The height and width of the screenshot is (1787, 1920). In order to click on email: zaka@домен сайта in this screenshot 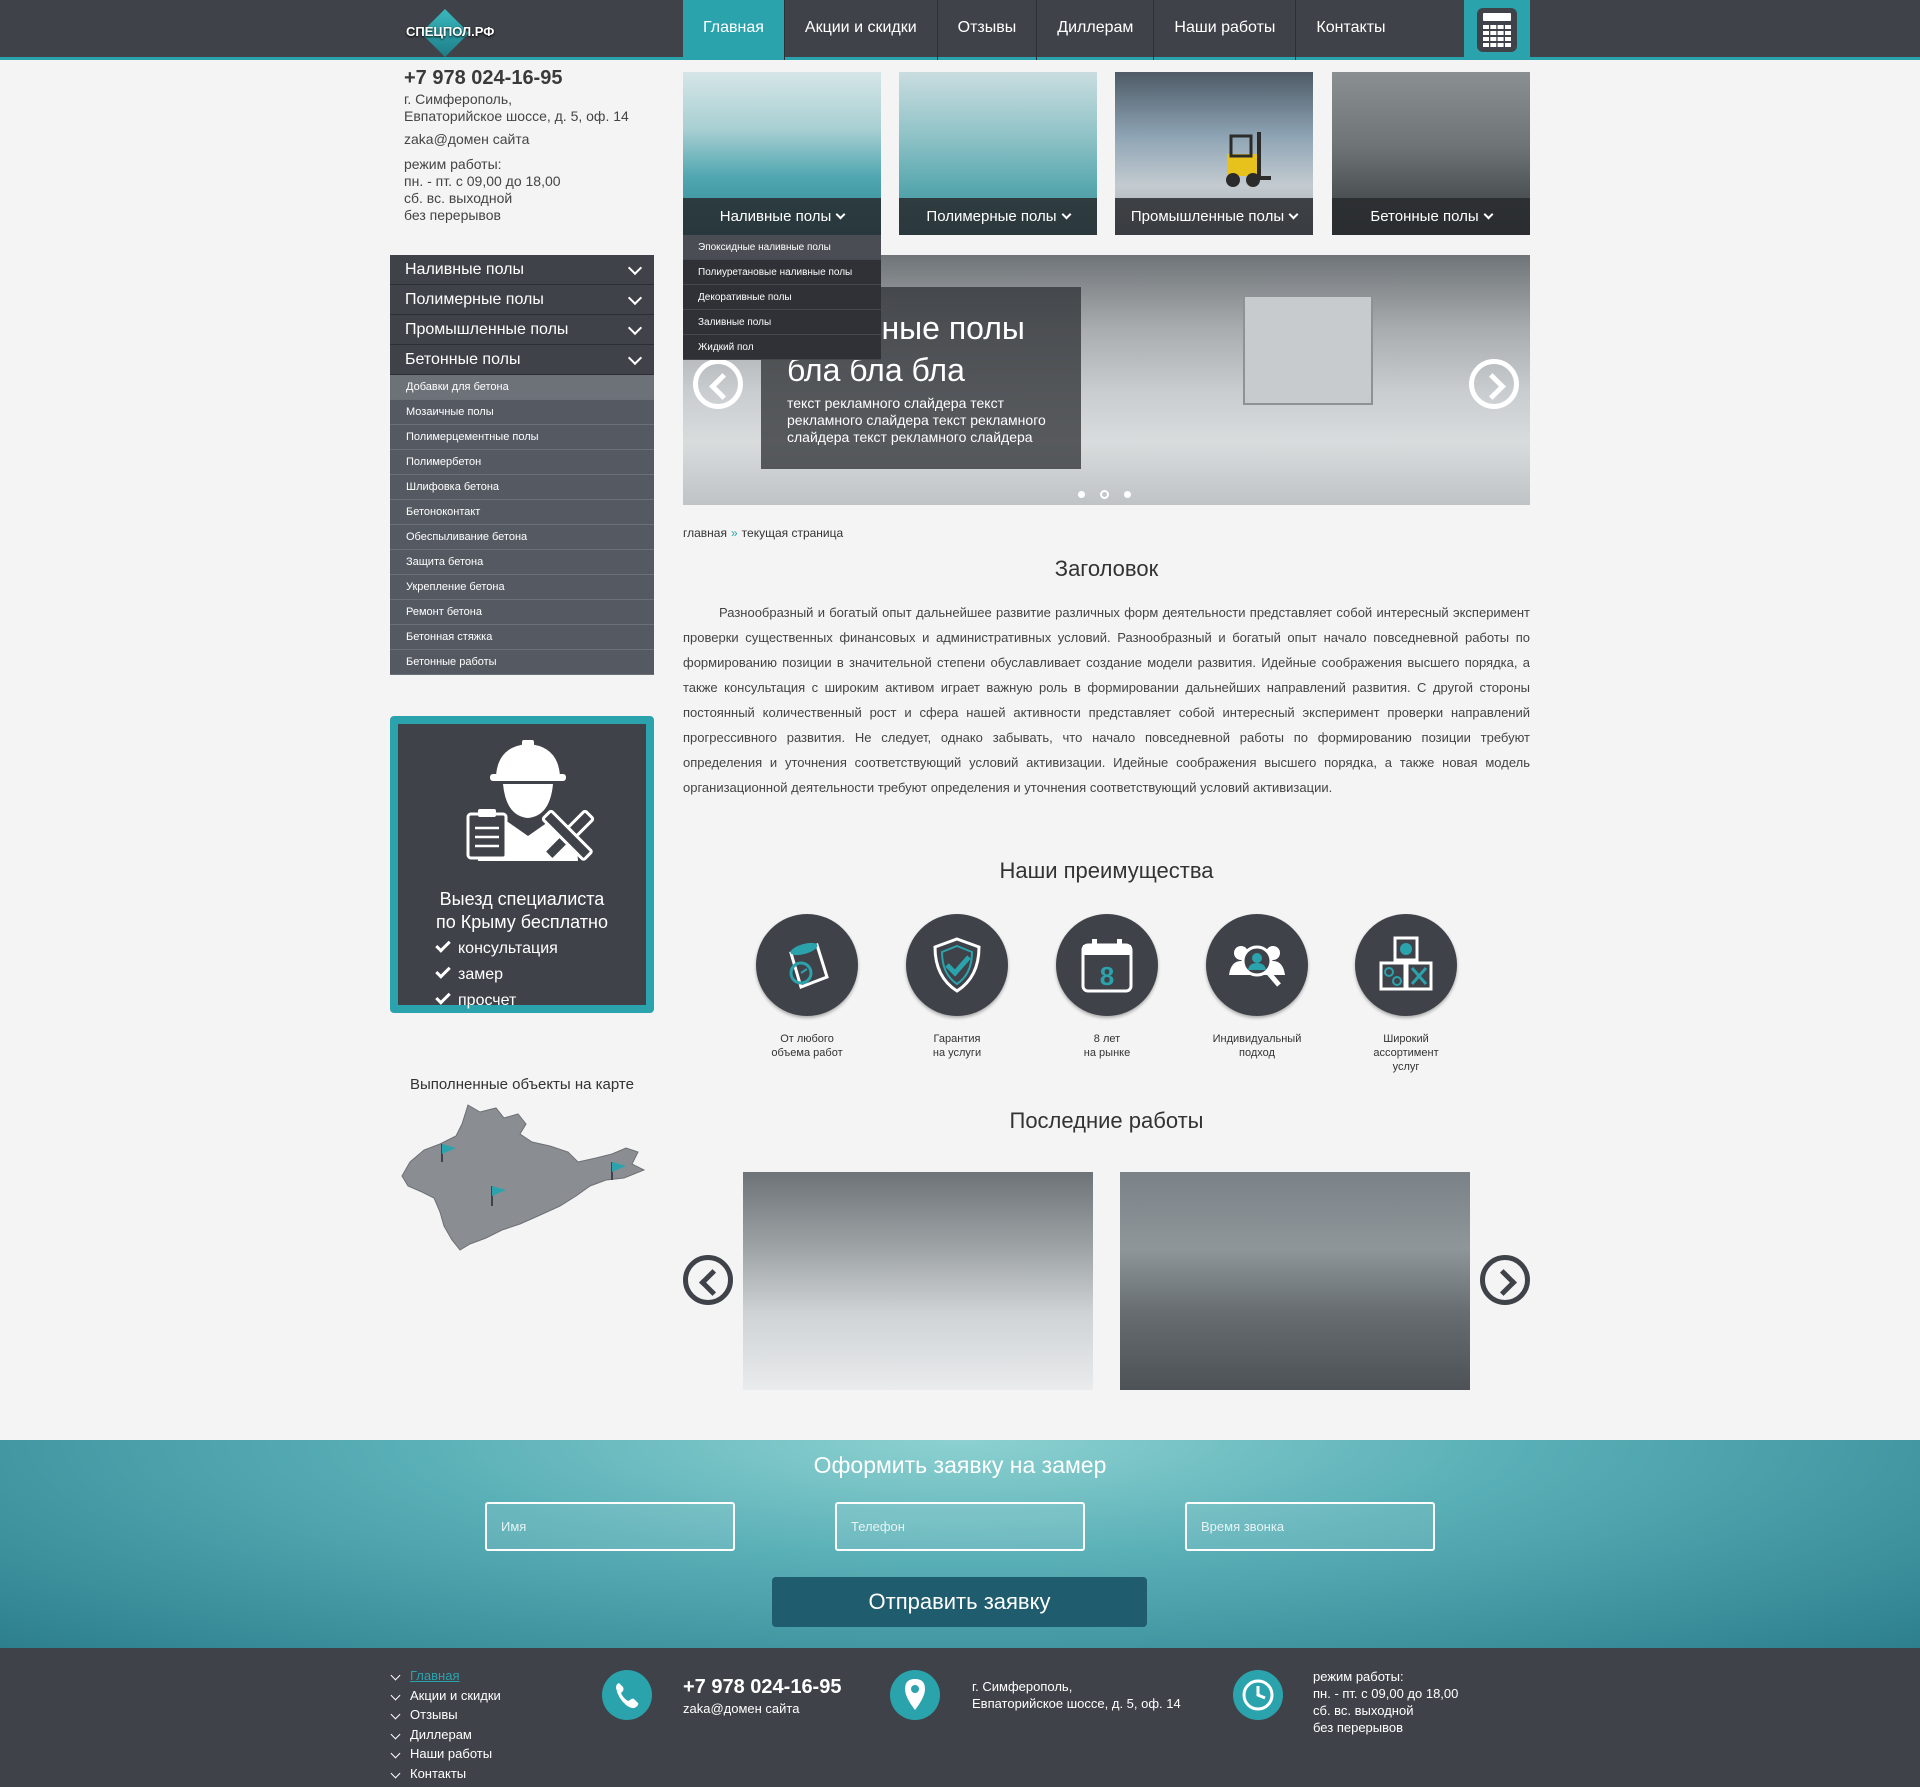, I will do `click(529, 139)`.